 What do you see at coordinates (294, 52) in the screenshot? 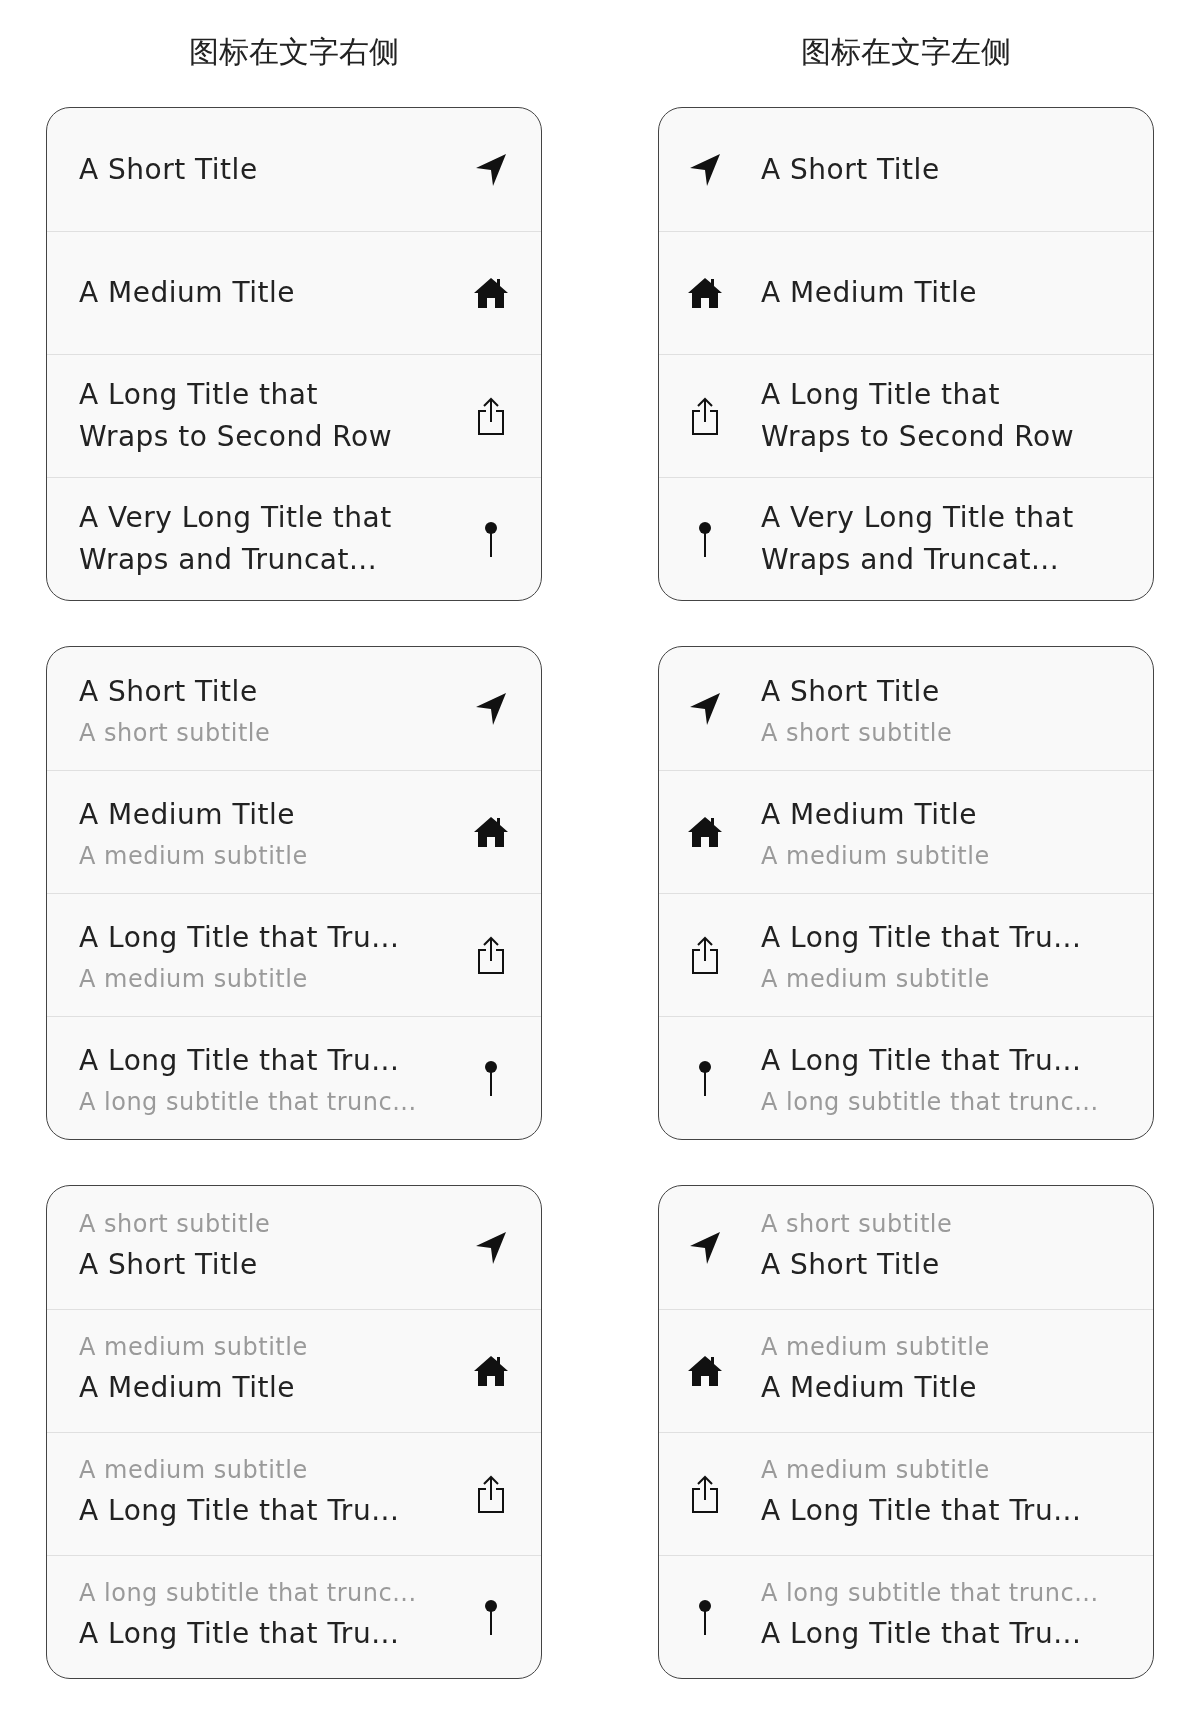
I see `column-heading: 图标在文字右侧` at bounding box center [294, 52].